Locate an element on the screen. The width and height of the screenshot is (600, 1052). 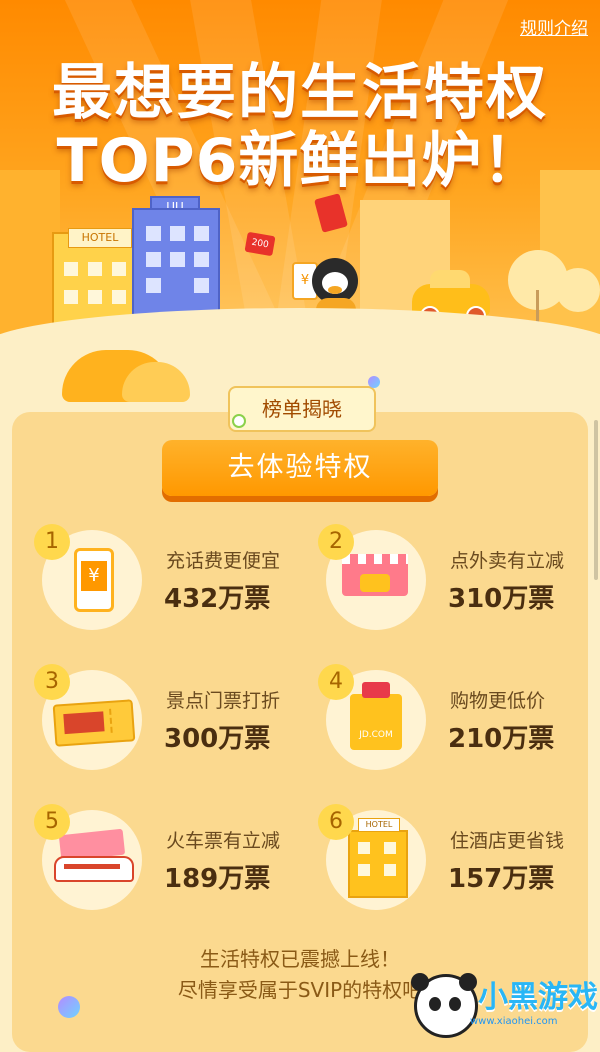
privilege-label: 住酒店更省钱 is located at coordinates (507, 841).